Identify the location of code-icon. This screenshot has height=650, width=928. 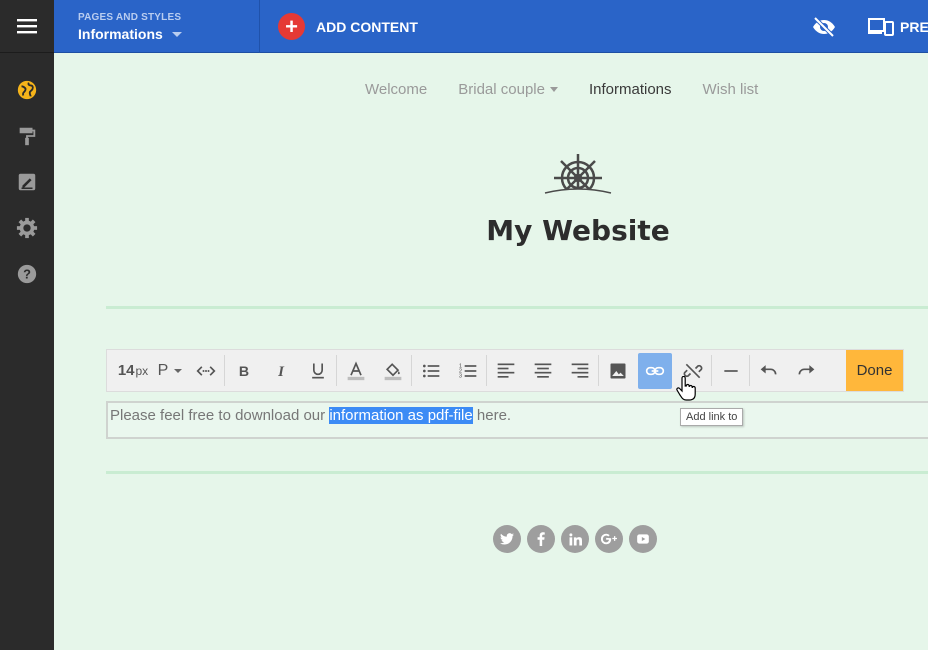
(205, 370).